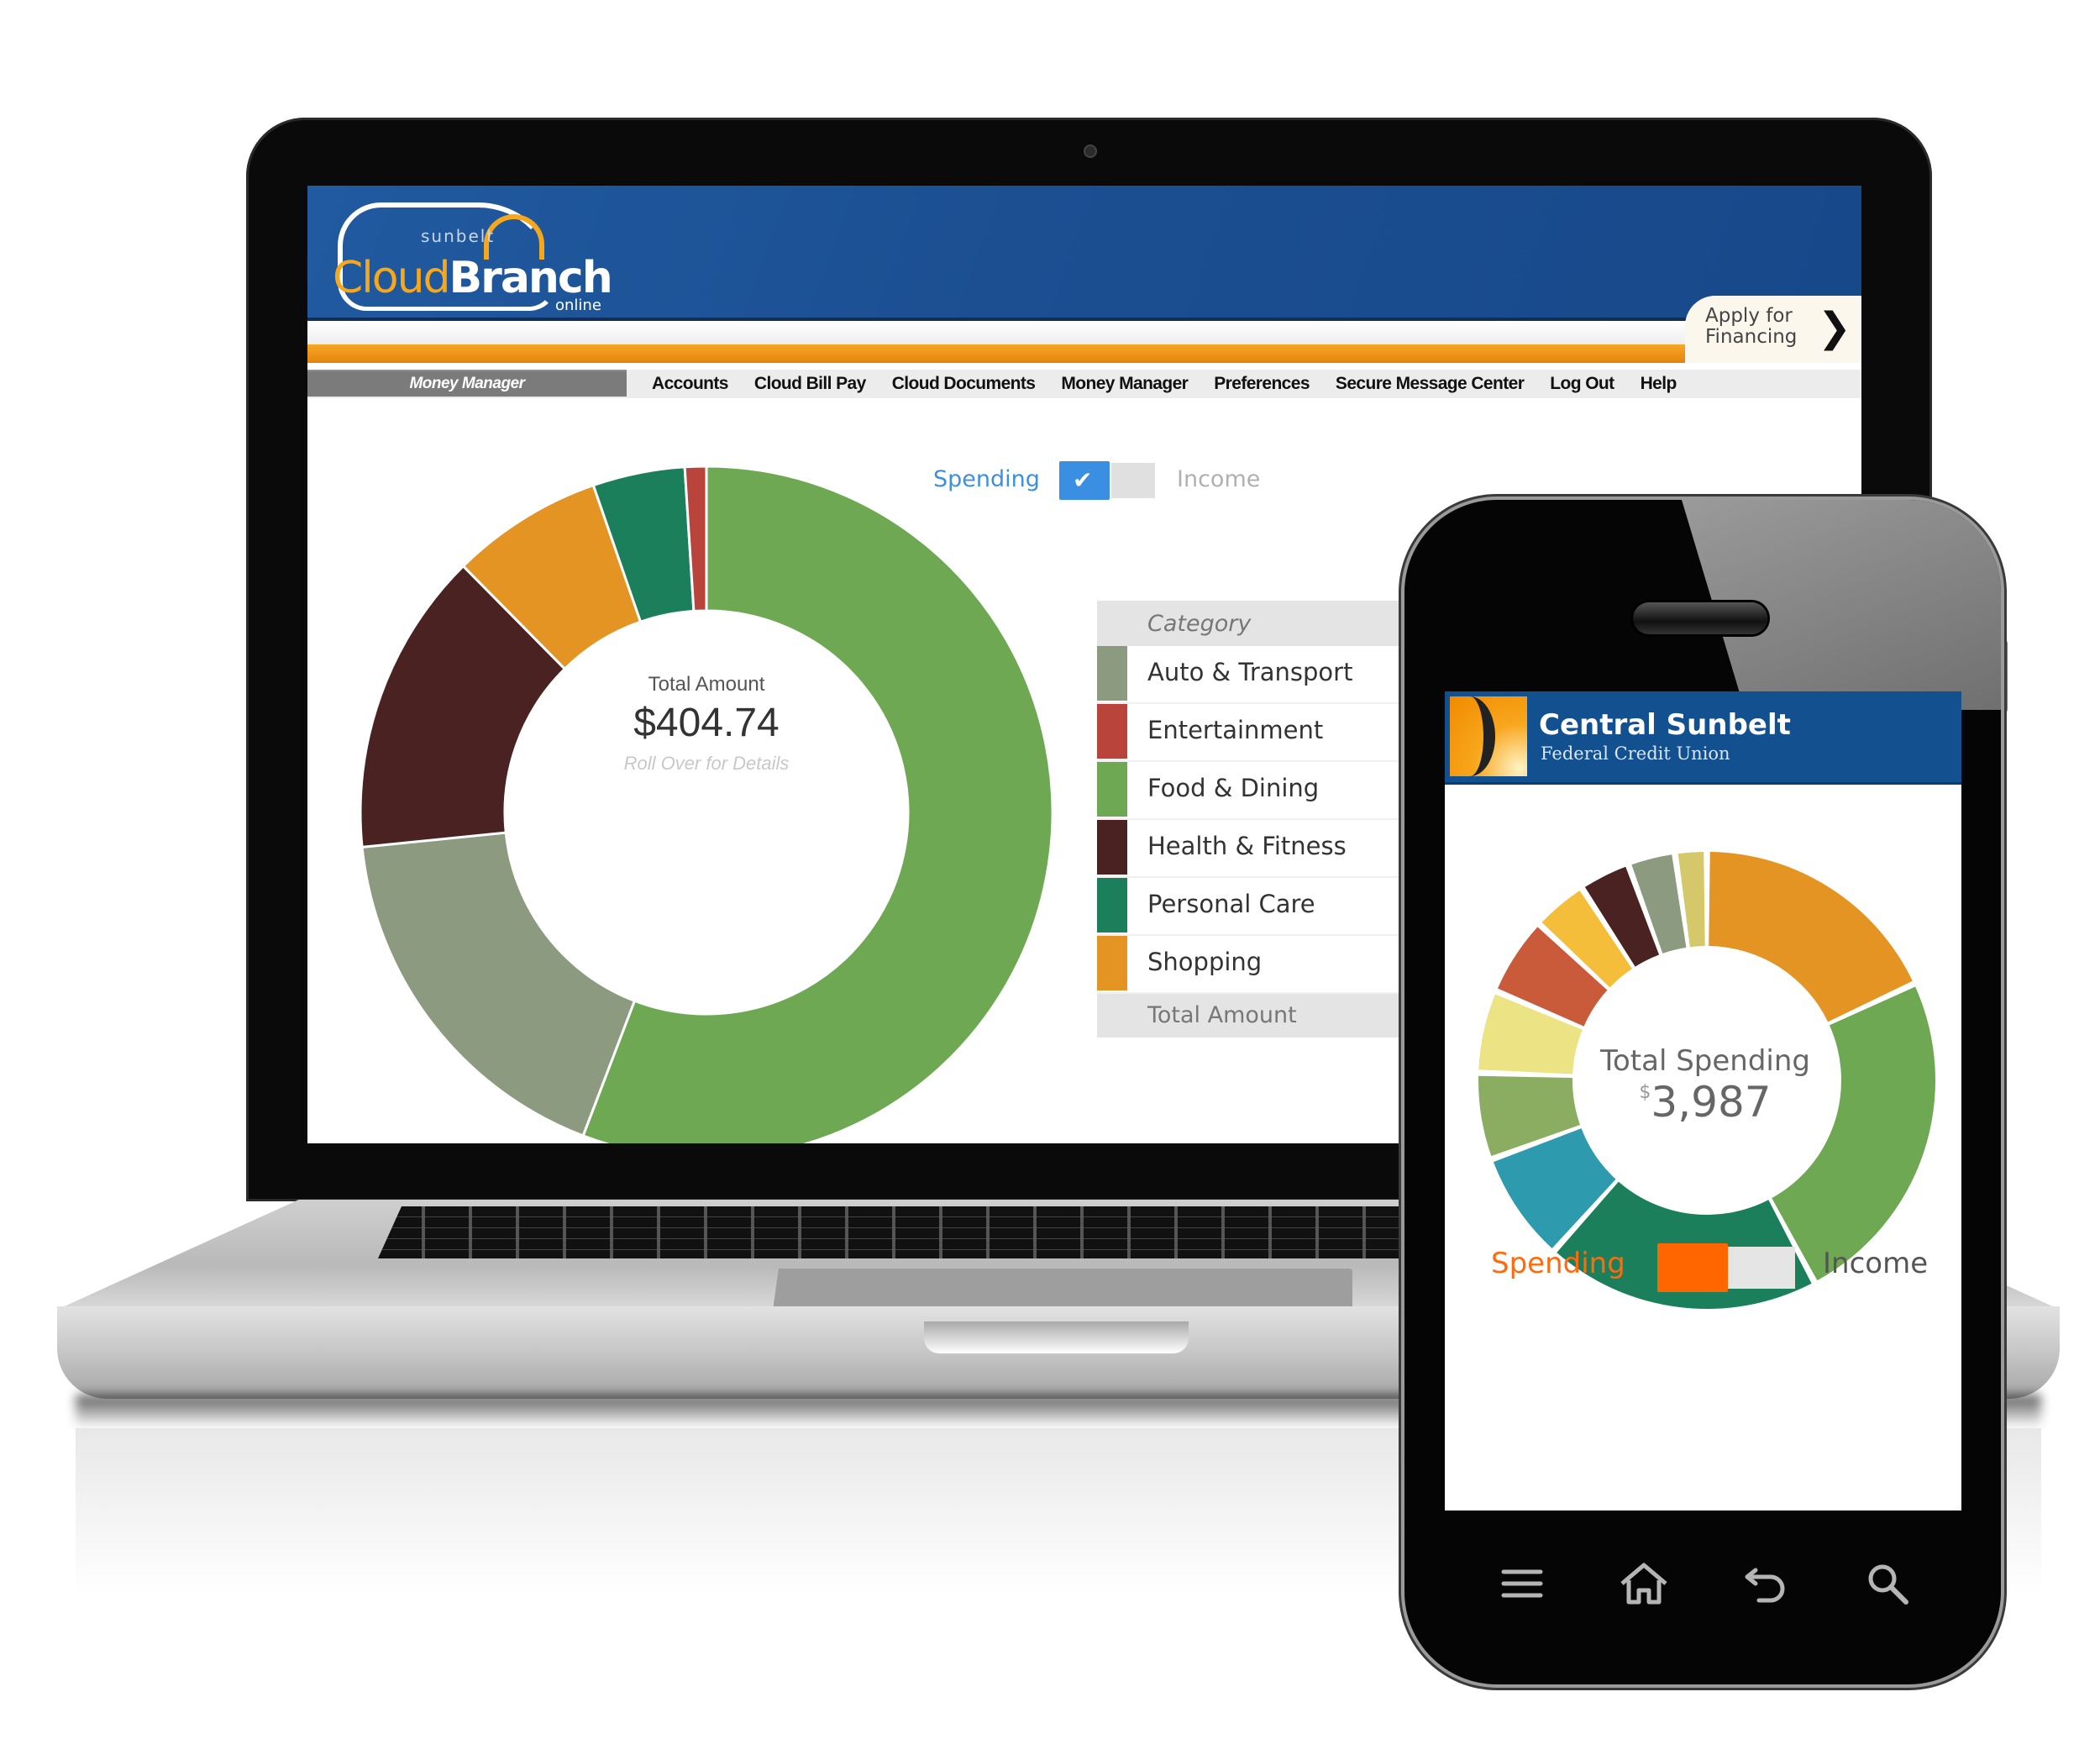 The height and width of the screenshot is (1739, 2100). Describe the element at coordinates (1702, 1583) in the screenshot. I see `phone-nav-bar` at that location.